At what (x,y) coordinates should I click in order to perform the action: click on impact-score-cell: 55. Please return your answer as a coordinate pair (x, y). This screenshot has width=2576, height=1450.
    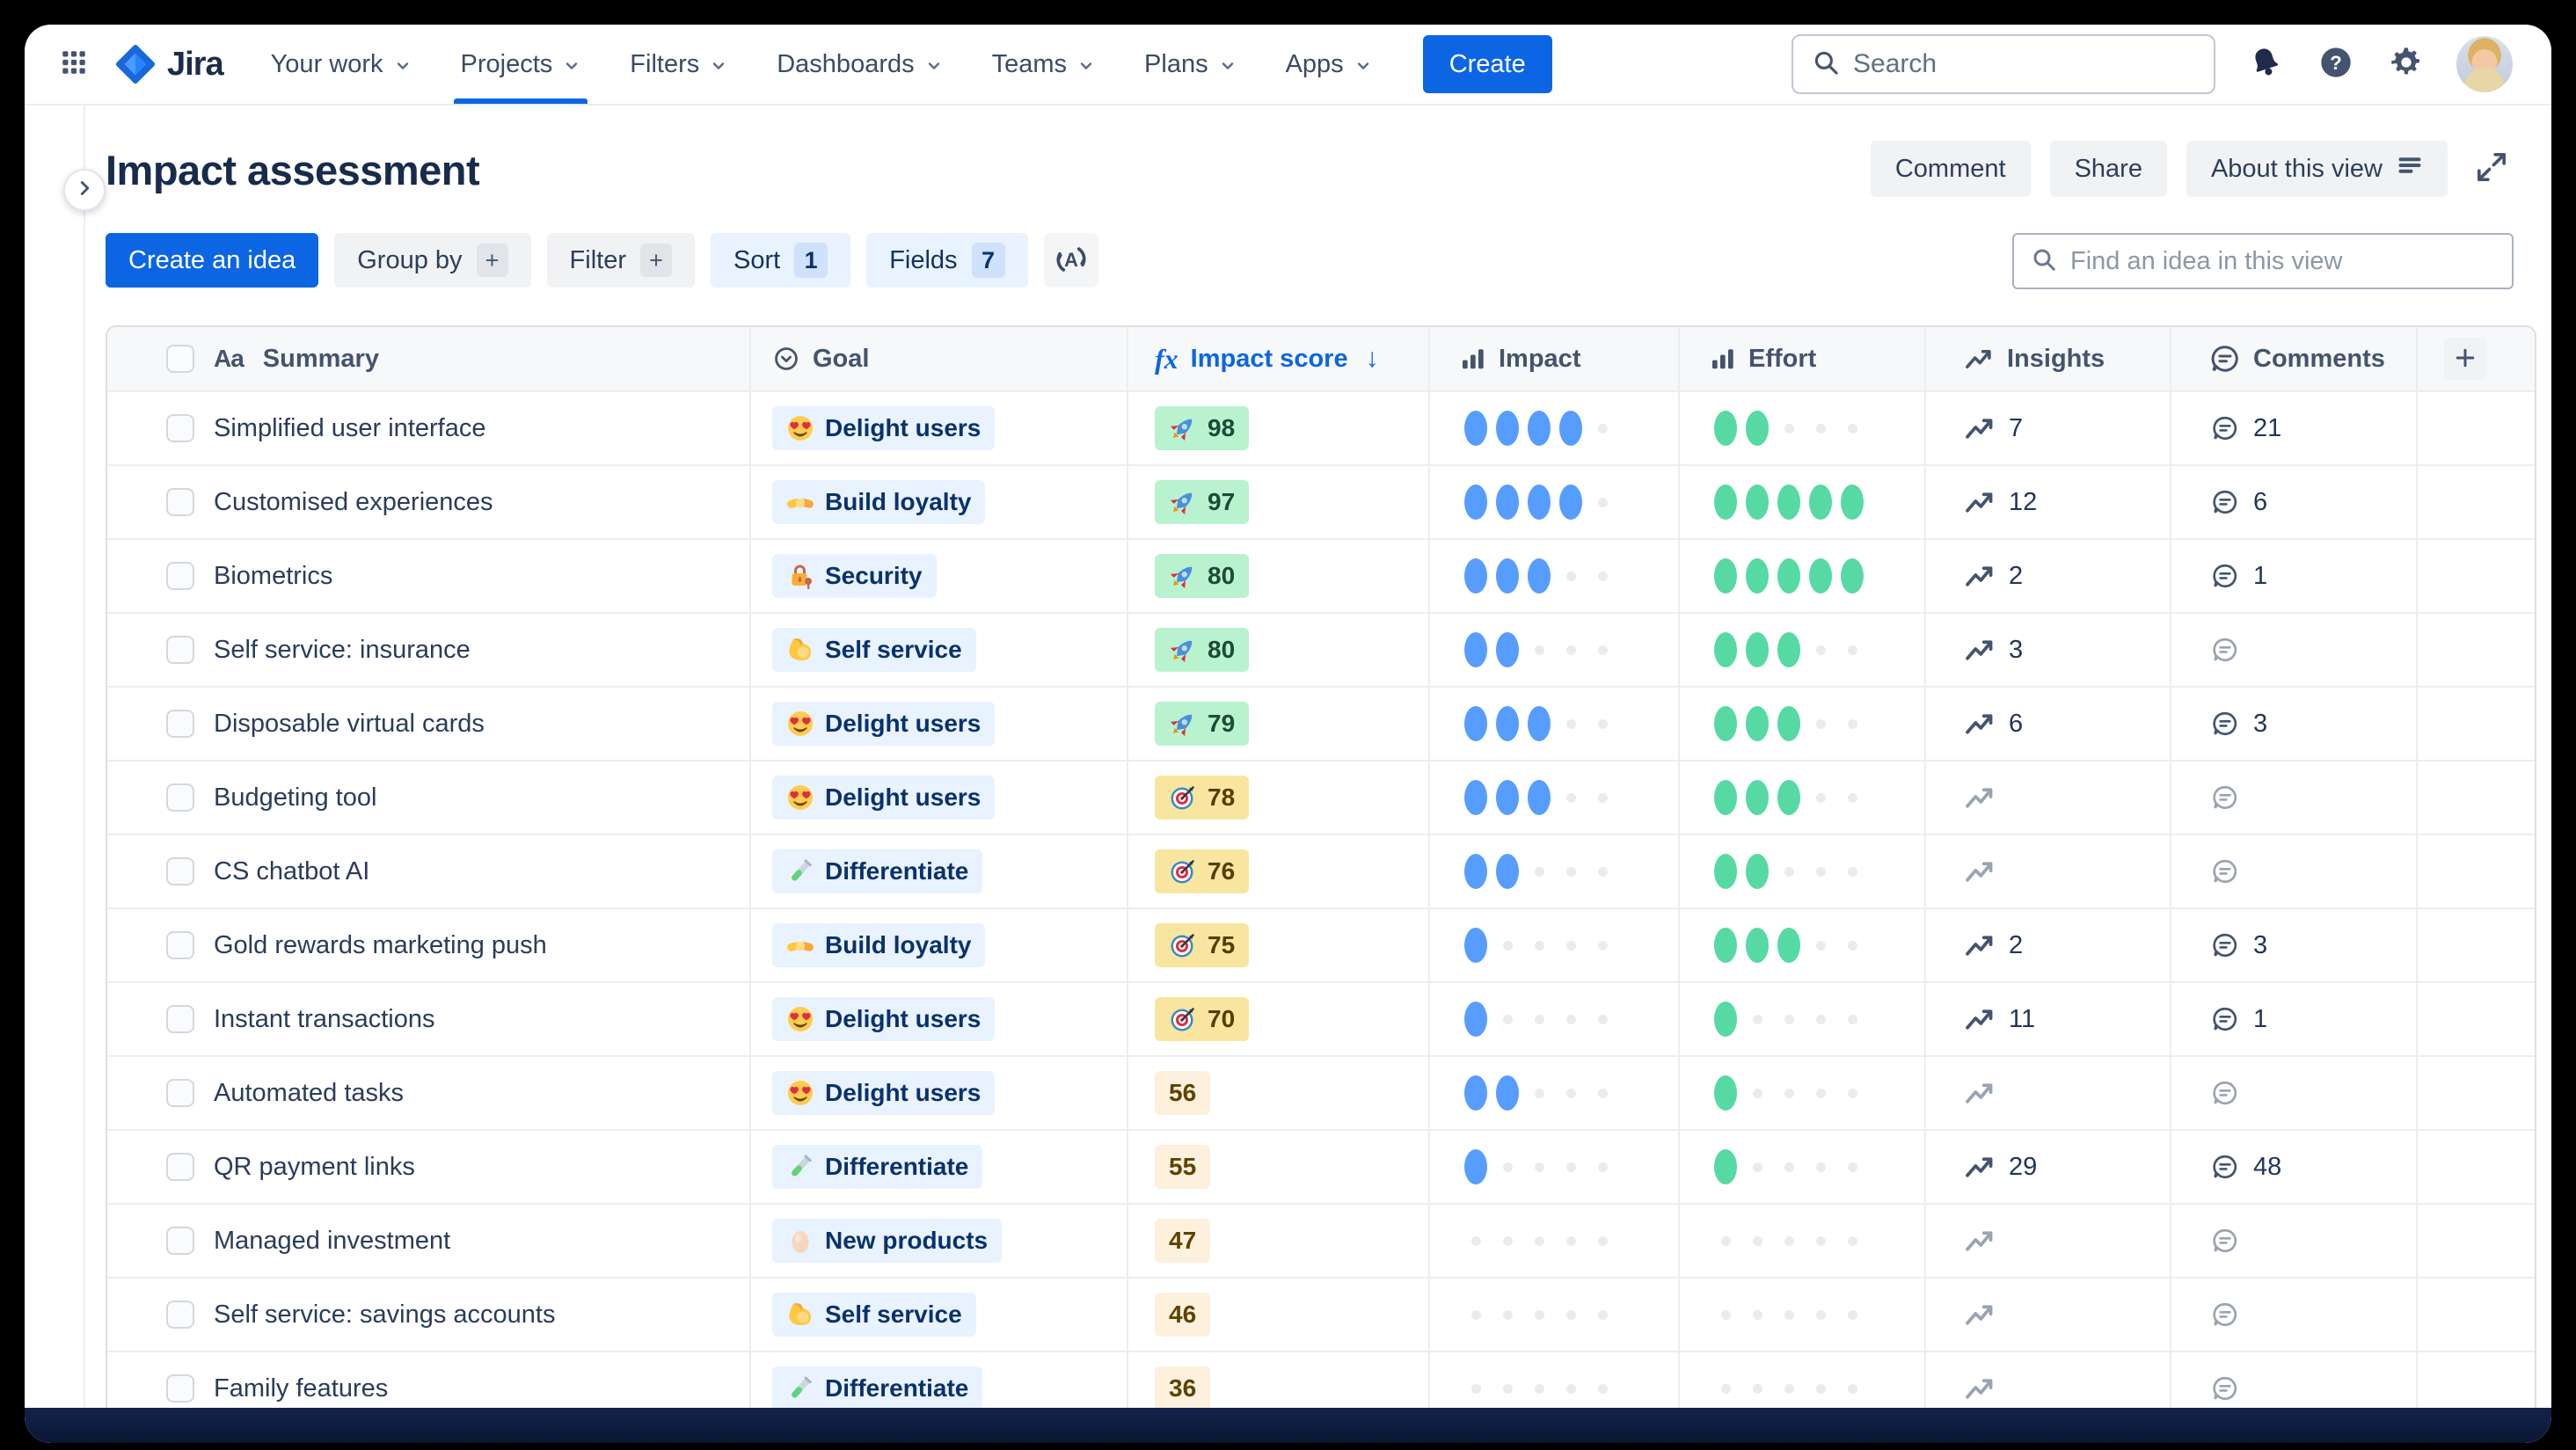
    Looking at the image, I should click on (1279, 1167).